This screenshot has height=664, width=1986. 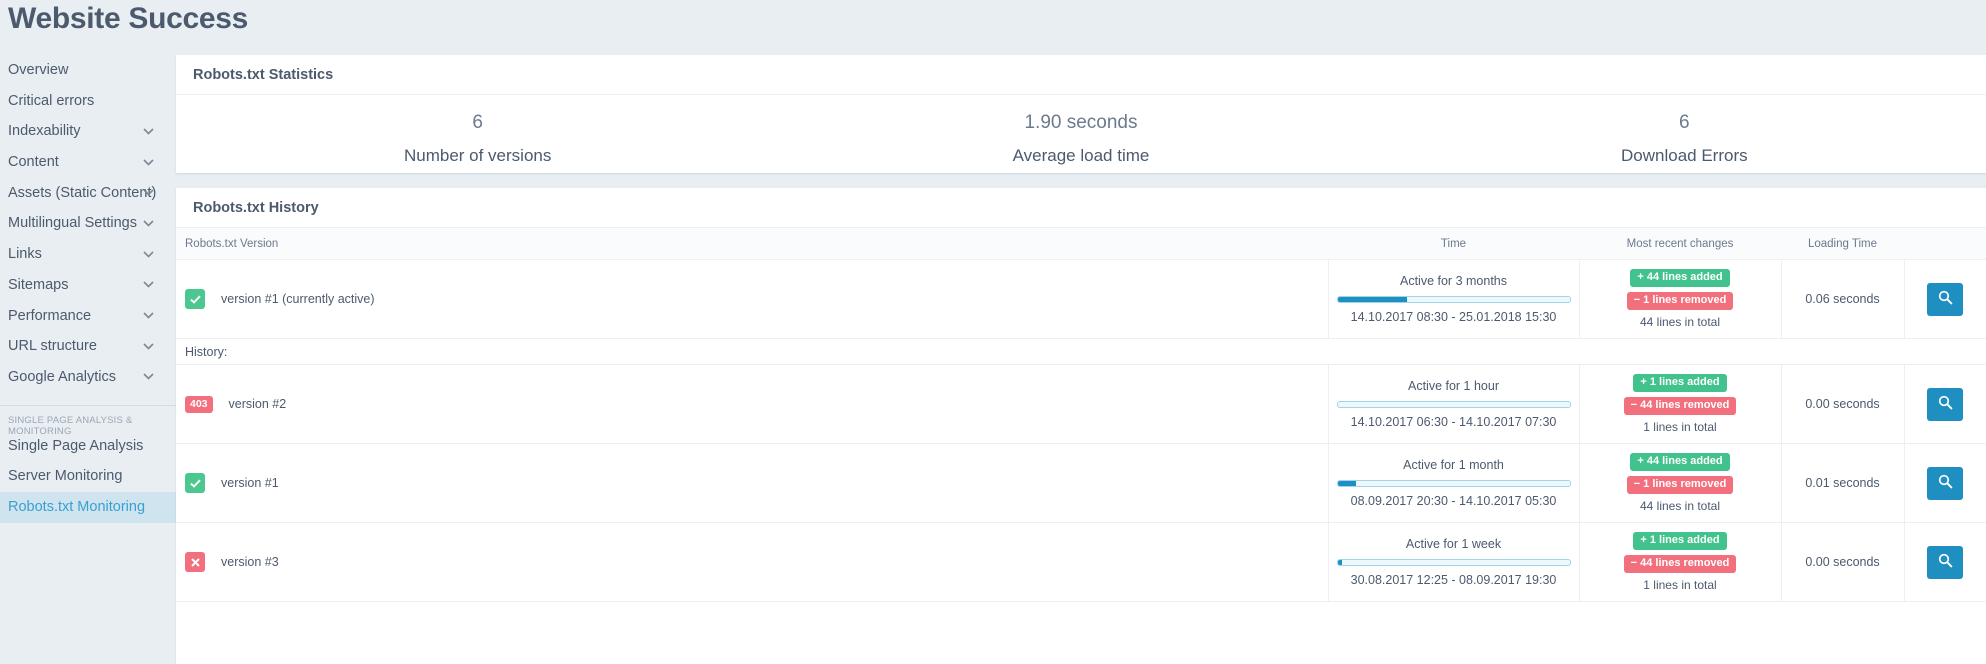 I want to click on sidebar-item-label: Google Analytics, so click(x=62, y=376).